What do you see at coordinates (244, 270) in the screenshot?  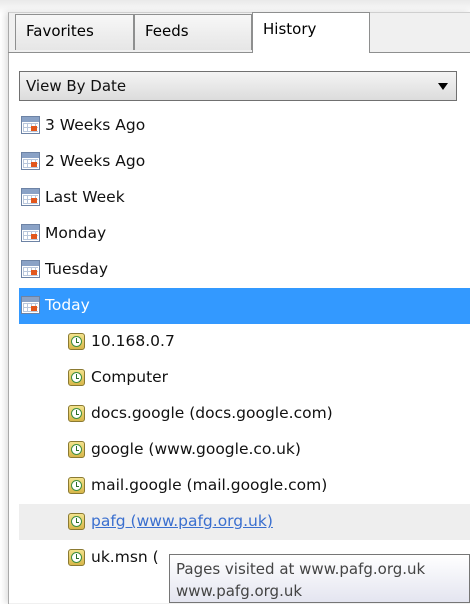 I see `history-group-tuesday: Tuesday` at bounding box center [244, 270].